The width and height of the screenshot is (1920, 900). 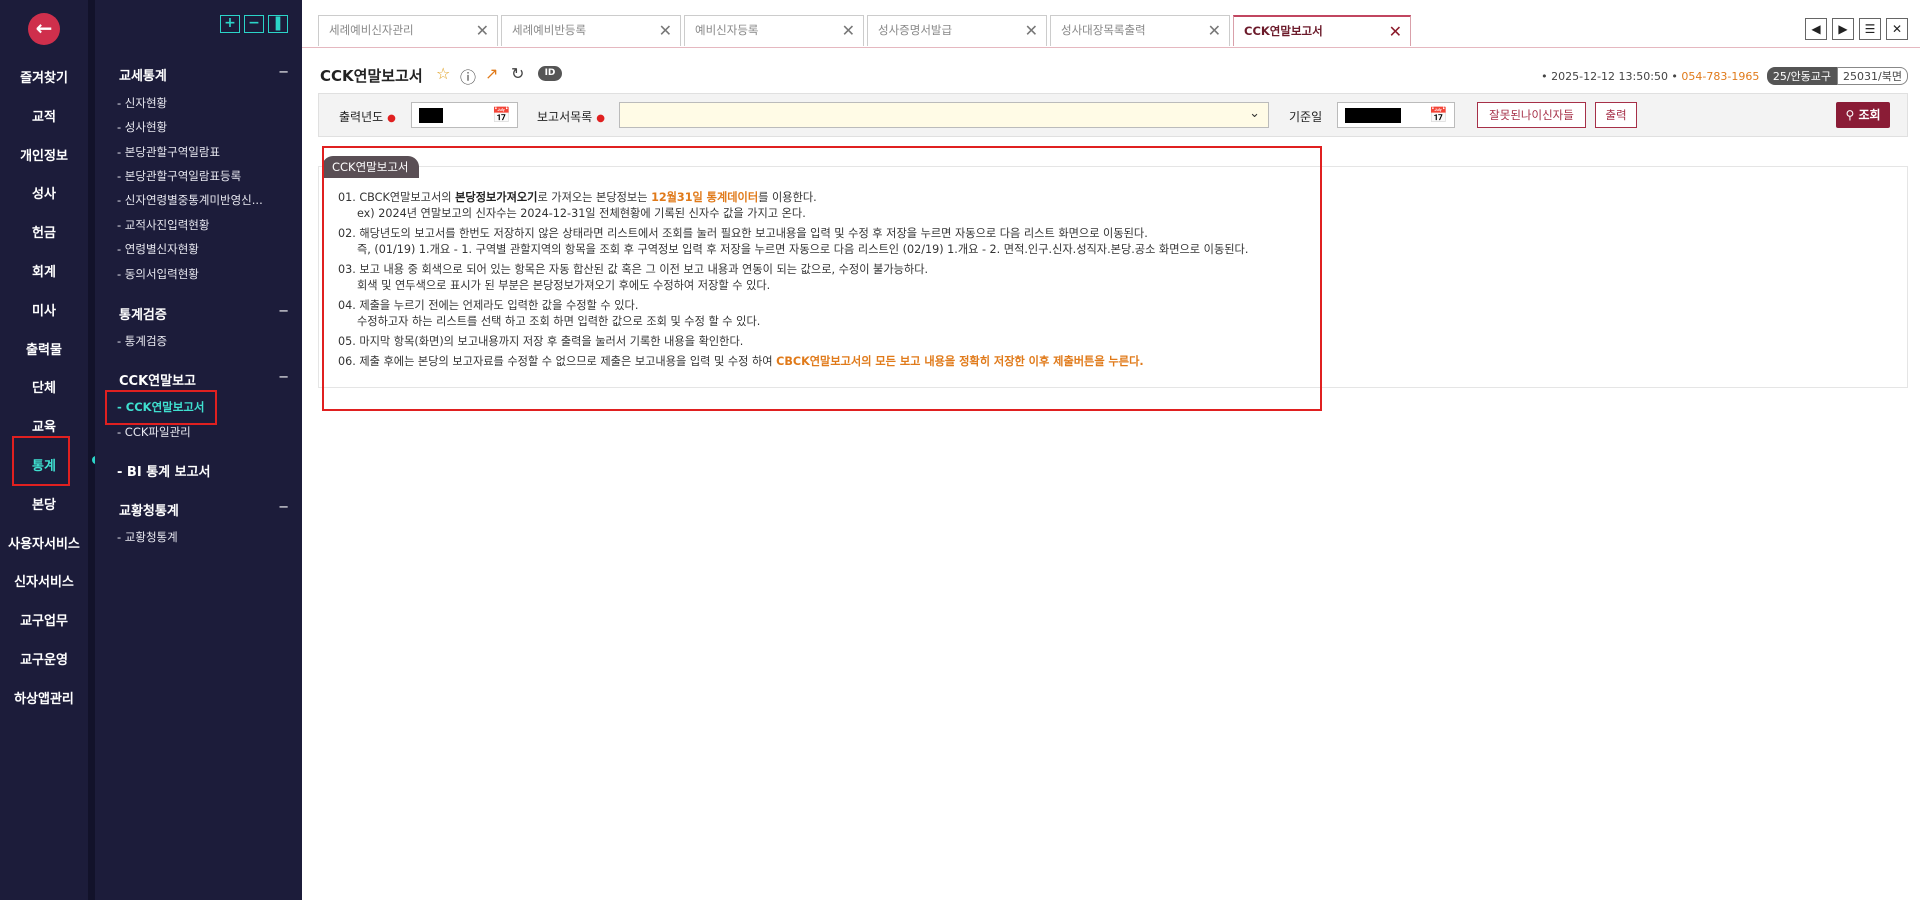 I want to click on year-input: 📅, so click(x=464, y=115).